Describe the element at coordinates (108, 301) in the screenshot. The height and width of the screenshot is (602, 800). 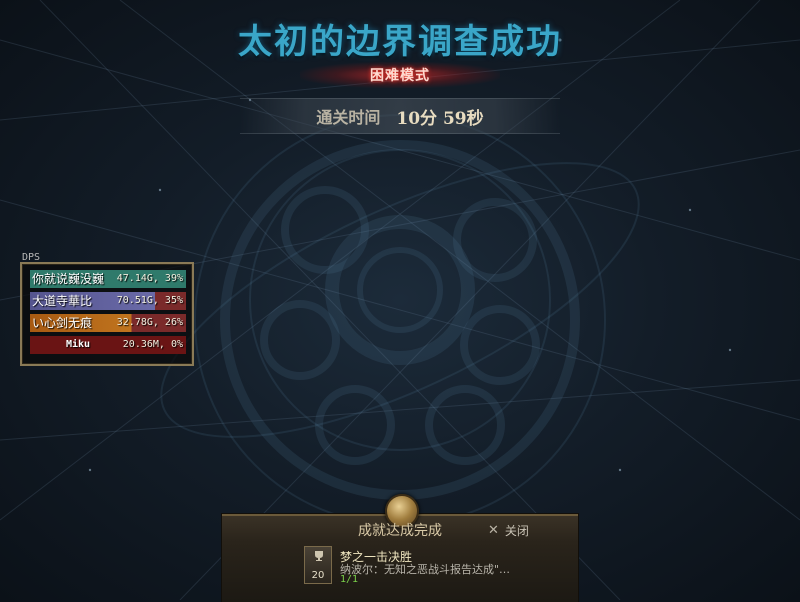
I see `dps-row: 大道寺華比 70.51G, 35%` at that location.